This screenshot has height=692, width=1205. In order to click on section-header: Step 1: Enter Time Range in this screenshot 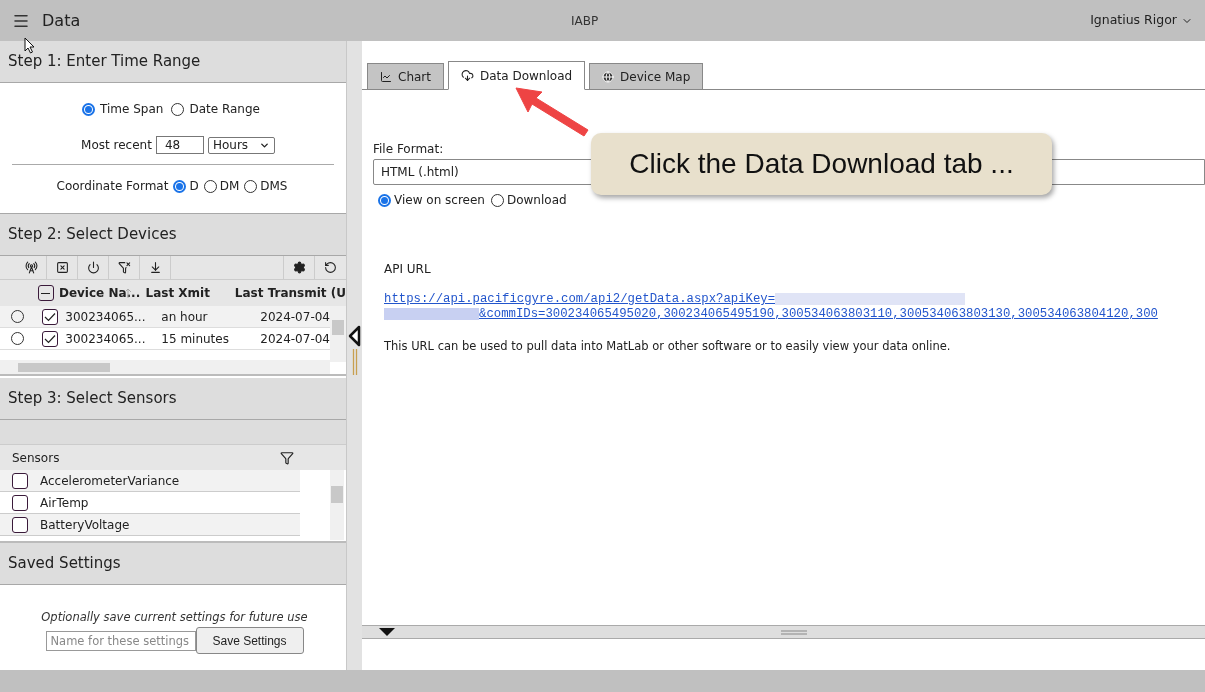, I will do `click(173, 62)`.